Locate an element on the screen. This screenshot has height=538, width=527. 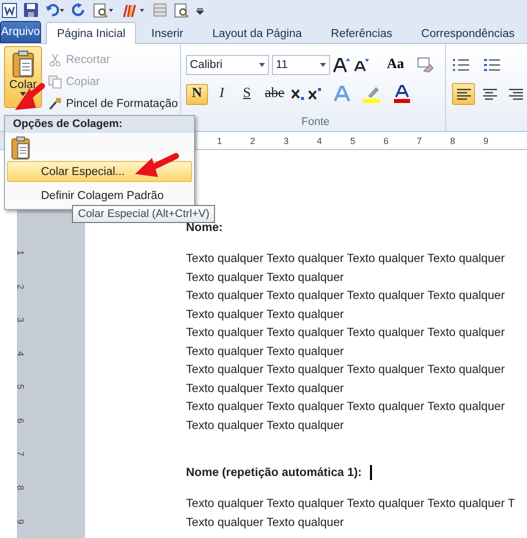
change-case-button: Aa is located at coordinates (395, 65).